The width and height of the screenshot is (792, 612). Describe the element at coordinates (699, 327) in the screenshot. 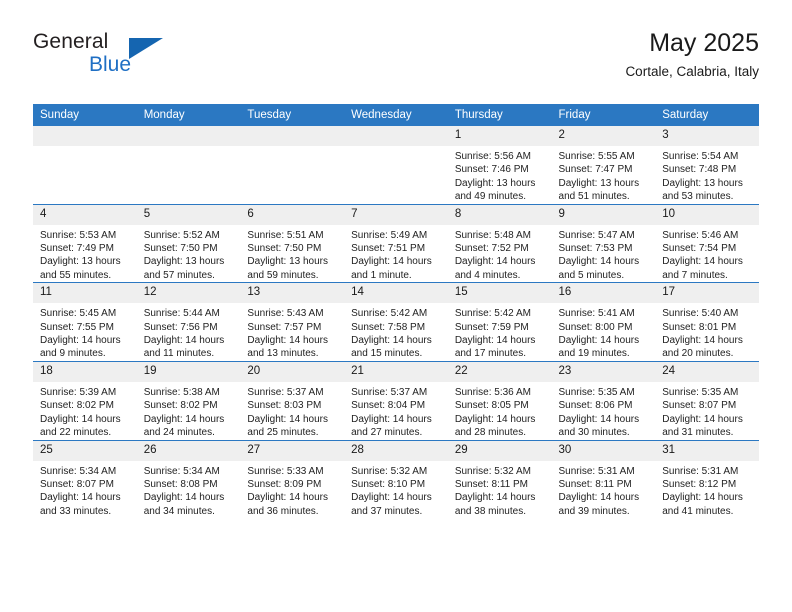

I see `sunset-text: Sunset: 8:01 PM` at that location.